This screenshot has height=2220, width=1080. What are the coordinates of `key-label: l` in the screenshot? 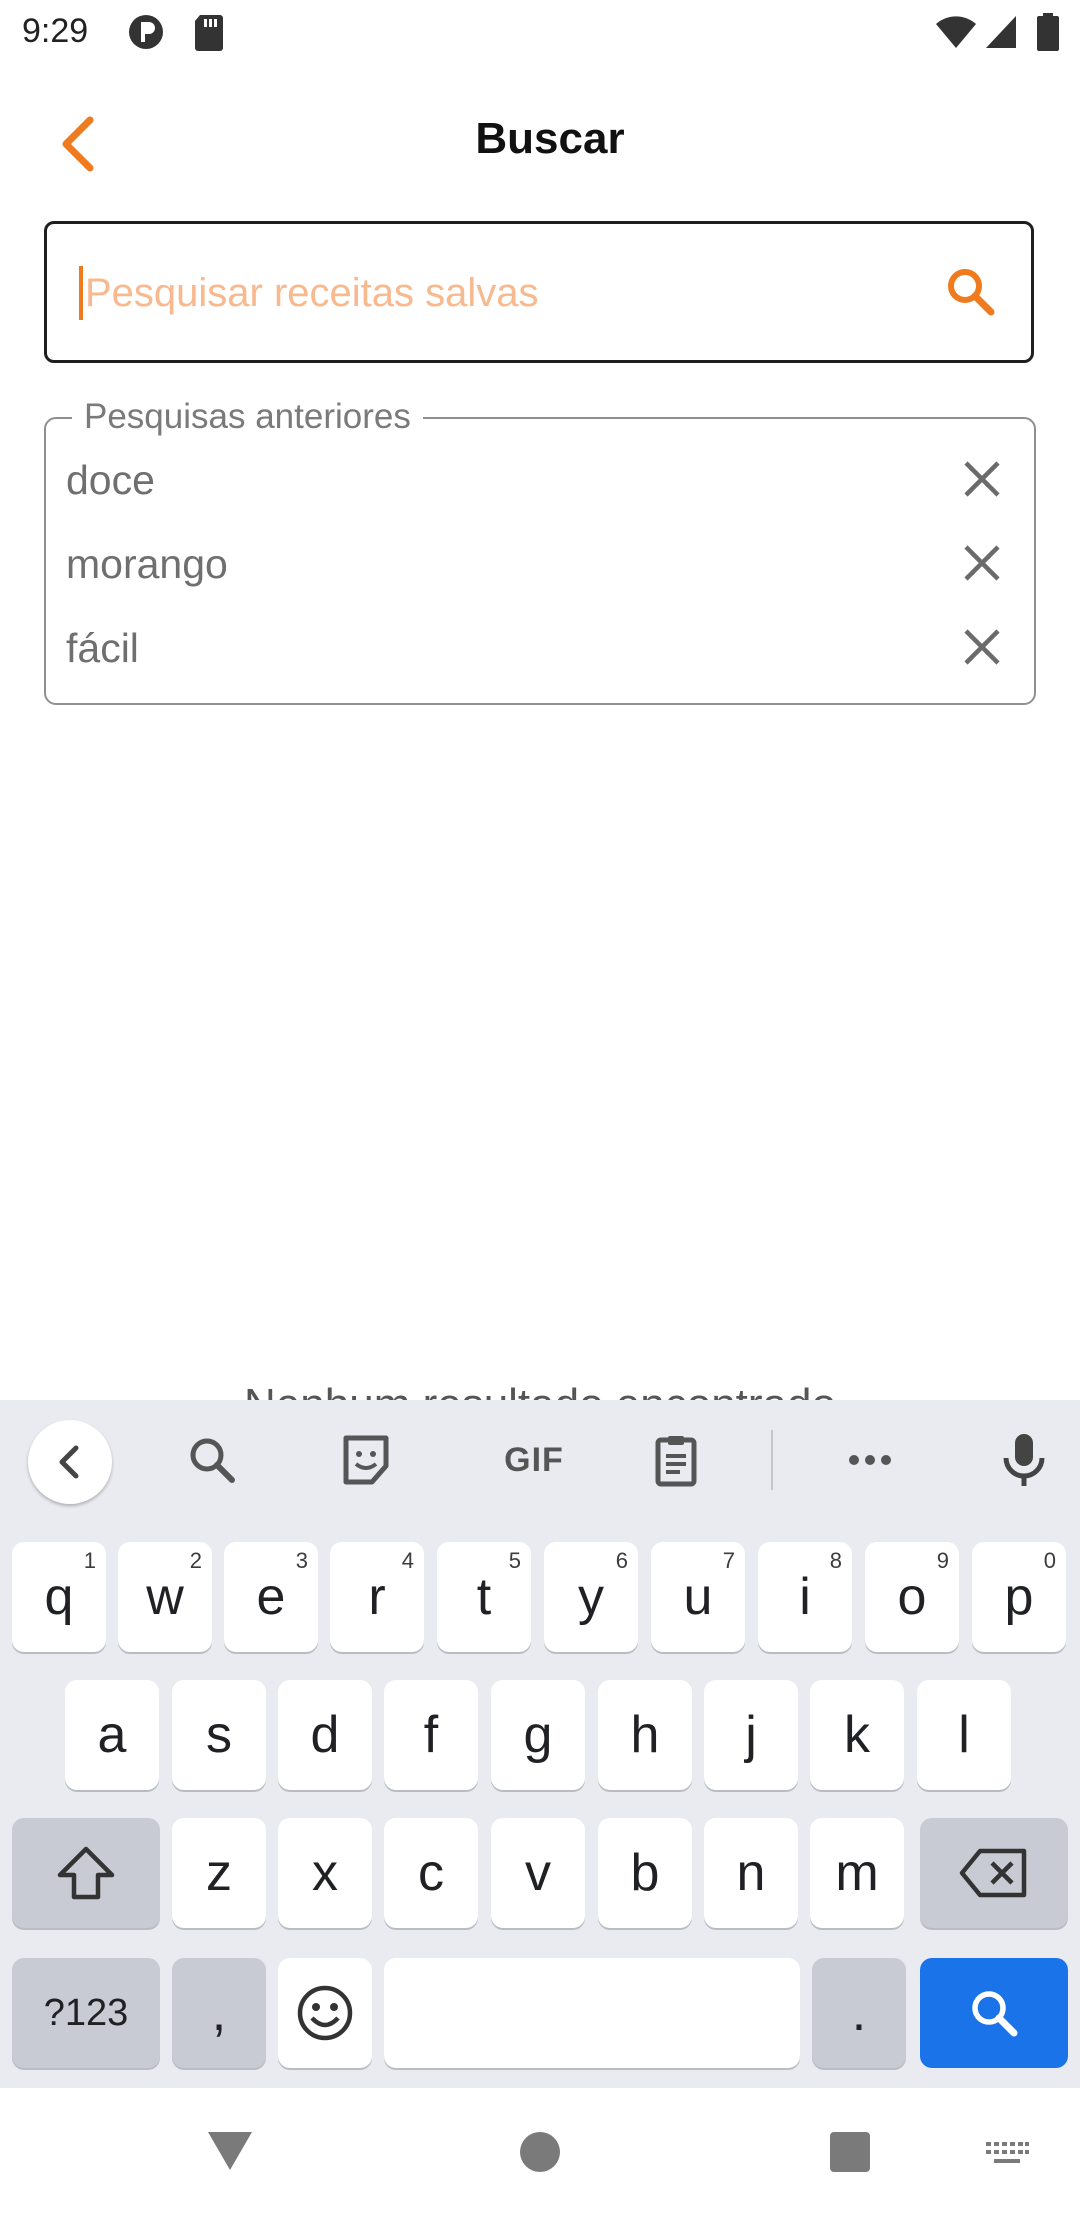 It's located at (964, 1735).